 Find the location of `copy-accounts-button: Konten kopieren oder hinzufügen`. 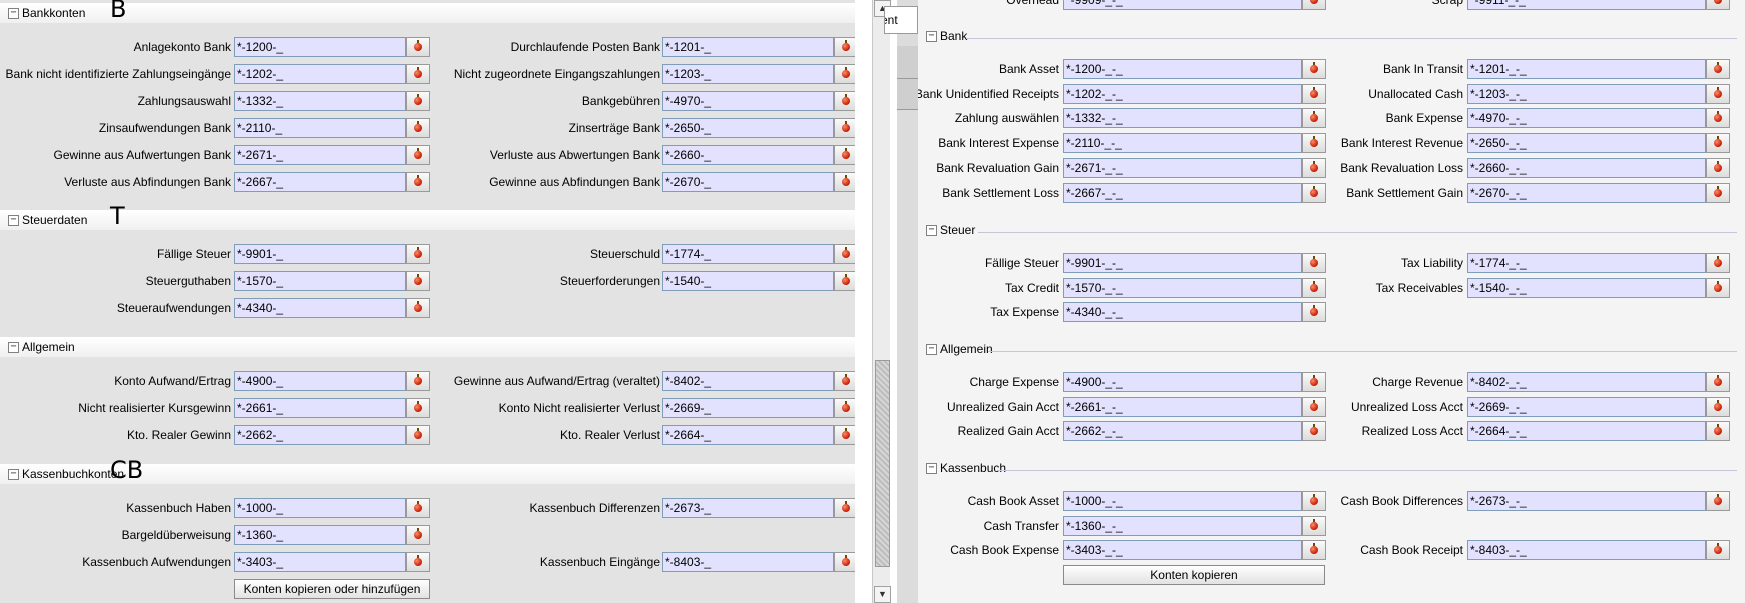

copy-accounts-button: Konten kopieren oder hinzufügen is located at coordinates (332, 589).